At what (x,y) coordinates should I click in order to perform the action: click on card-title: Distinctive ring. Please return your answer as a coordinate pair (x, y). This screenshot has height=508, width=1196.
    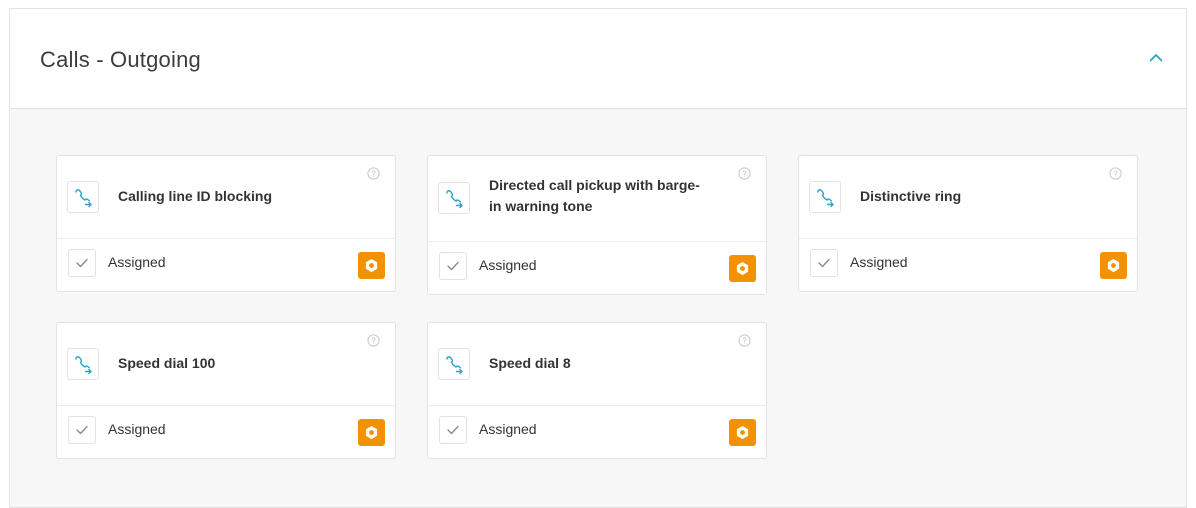
    Looking at the image, I should click on (911, 196).